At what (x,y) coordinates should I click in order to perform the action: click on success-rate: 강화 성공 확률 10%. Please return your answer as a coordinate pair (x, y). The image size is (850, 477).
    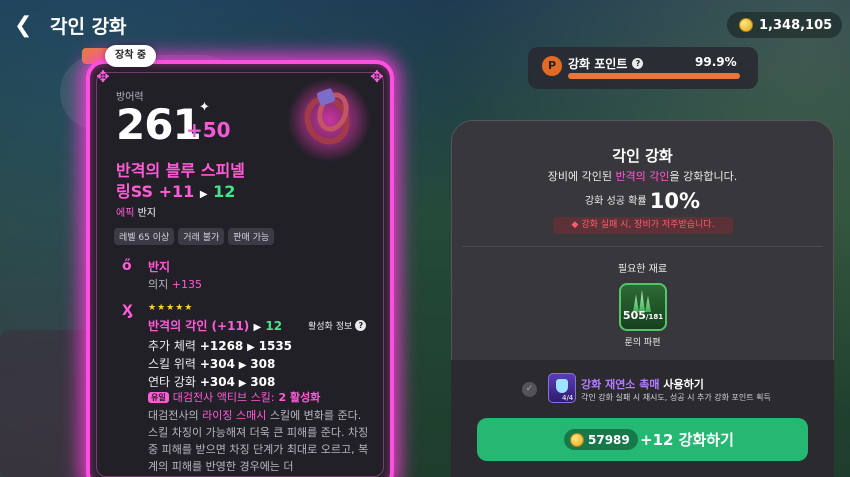
    Looking at the image, I should click on (642, 201).